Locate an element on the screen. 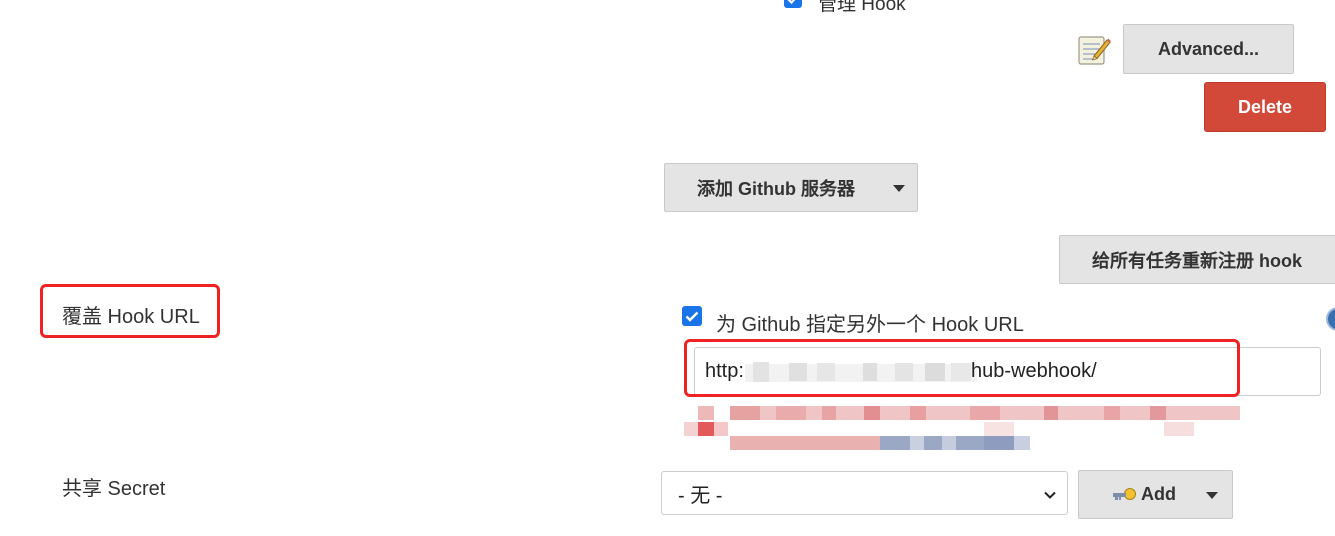 This screenshot has width=1335, height=536. add-credential-label: Add is located at coordinates (1158, 494).